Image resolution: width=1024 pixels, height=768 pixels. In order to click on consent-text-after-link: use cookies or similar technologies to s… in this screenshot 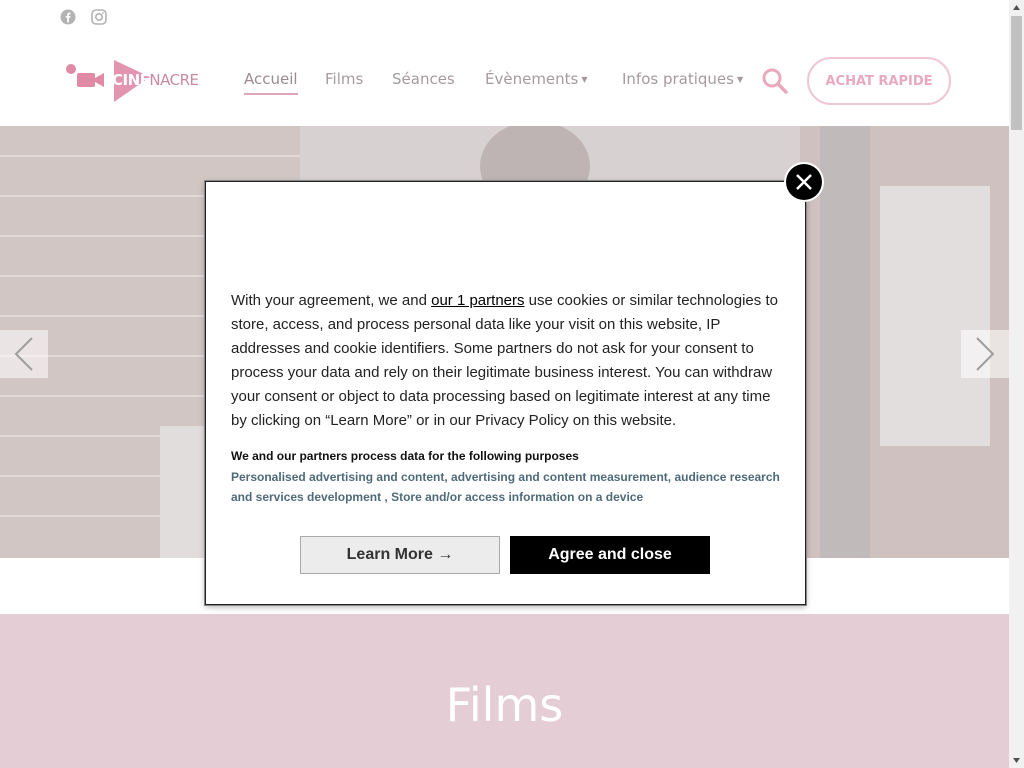, I will do `click(504, 360)`.